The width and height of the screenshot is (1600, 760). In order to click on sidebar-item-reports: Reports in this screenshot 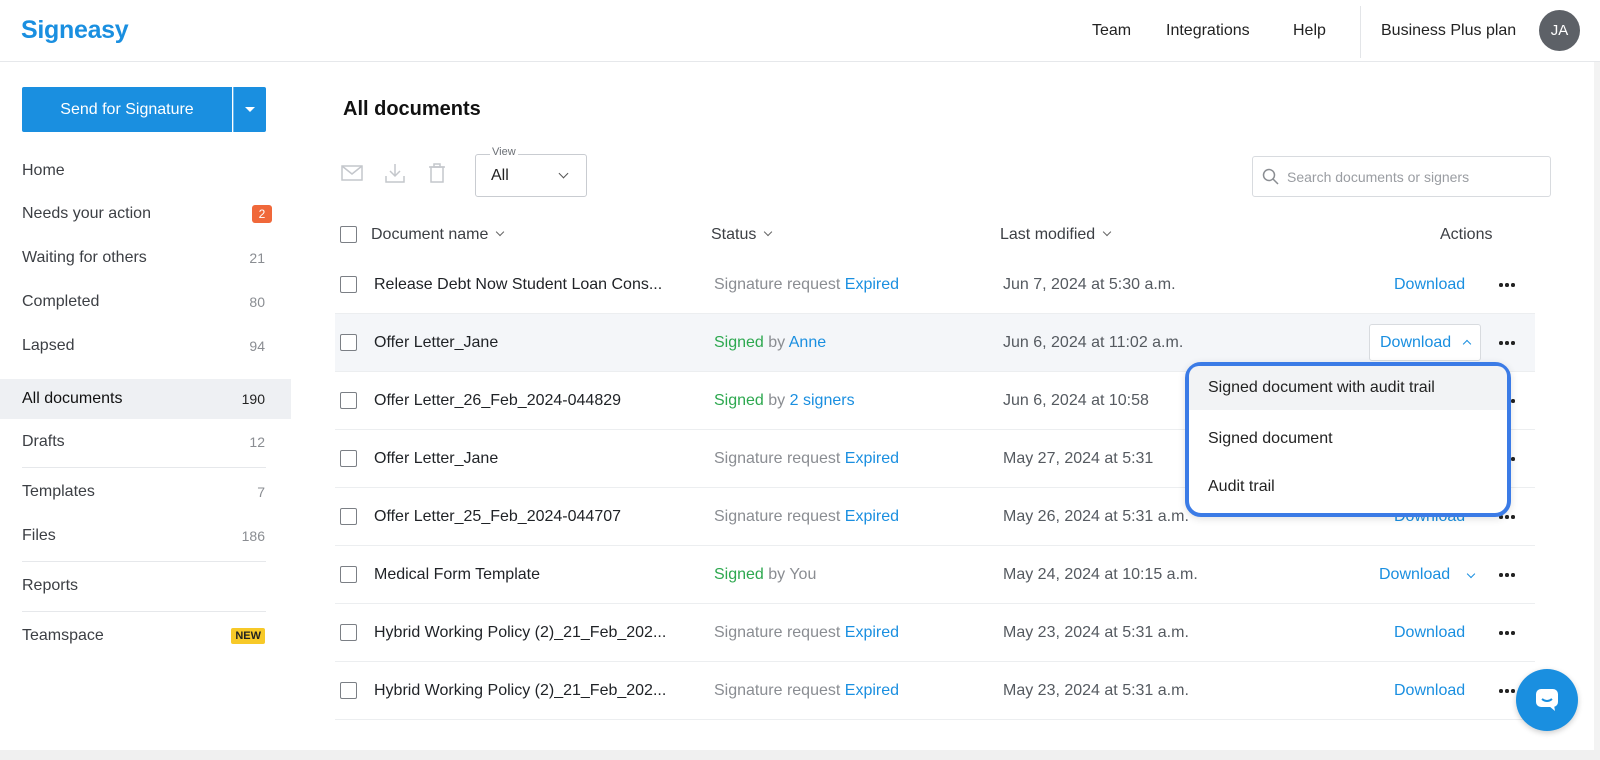, I will do `click(145, 586)`.